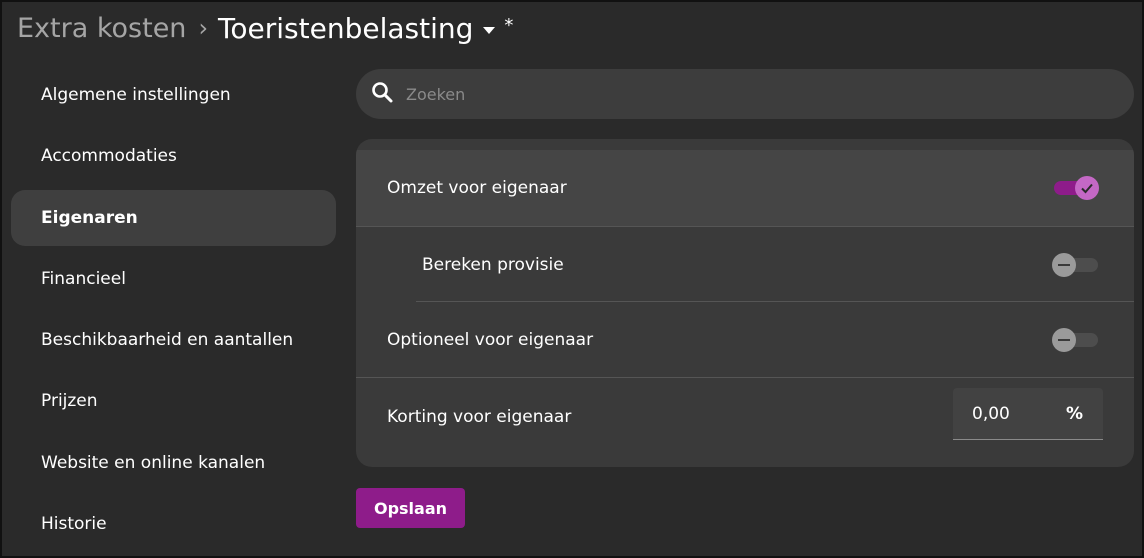  I want to click on korting-percentage-field: %, so click(1028, 414).